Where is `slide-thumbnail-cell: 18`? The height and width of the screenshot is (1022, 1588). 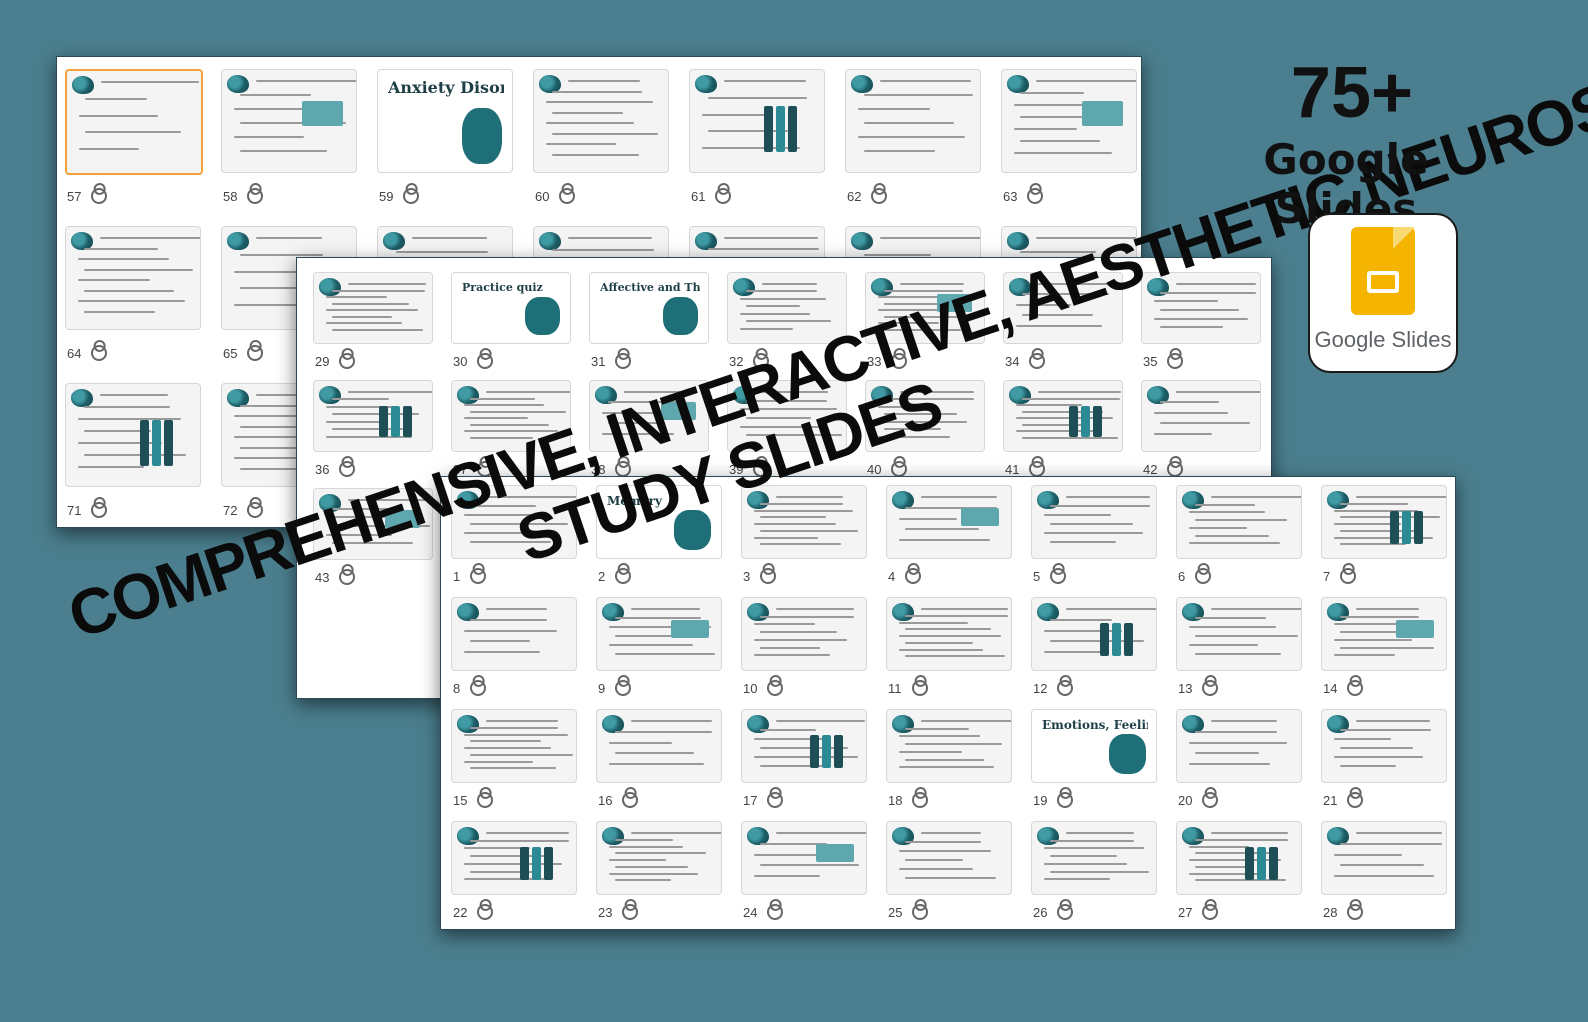
slide-thumbnail-cell: 18 is located at coordinates (949, 761).